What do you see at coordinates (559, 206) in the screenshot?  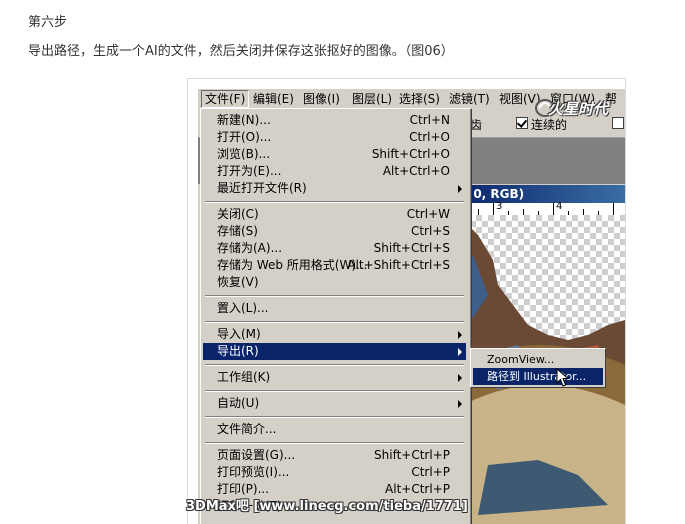 I see `ruler-number: 4` at bounding box center [559, 206].